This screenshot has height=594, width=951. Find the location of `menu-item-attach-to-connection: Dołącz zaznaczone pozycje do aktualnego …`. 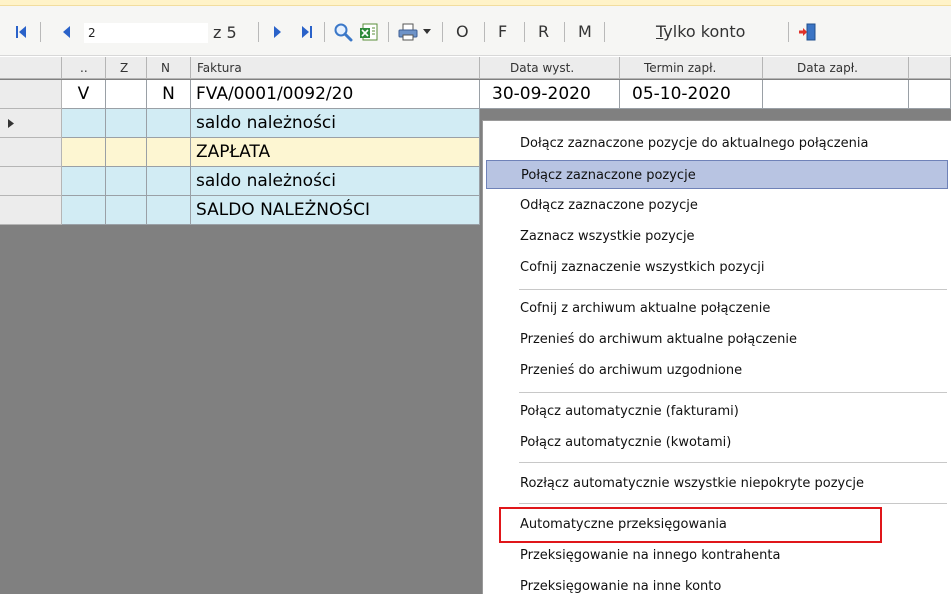

menu-item-attach-to-connection: Dołącz zaznaczone pozycje do aktualnego … is located at coordinates (717, 143).